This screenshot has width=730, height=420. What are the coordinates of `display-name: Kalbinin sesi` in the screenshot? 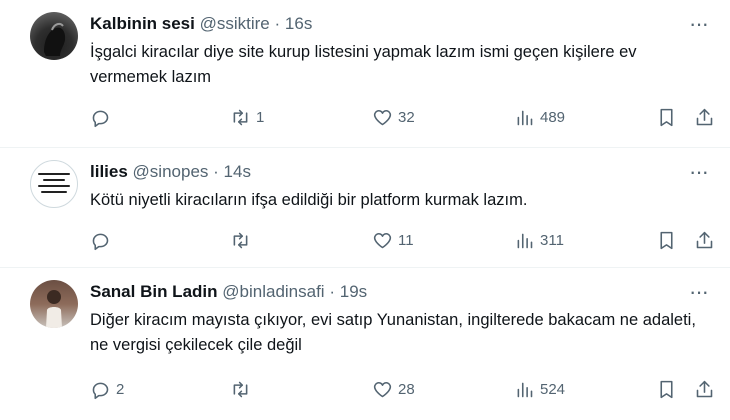 It's located at (142, 23).